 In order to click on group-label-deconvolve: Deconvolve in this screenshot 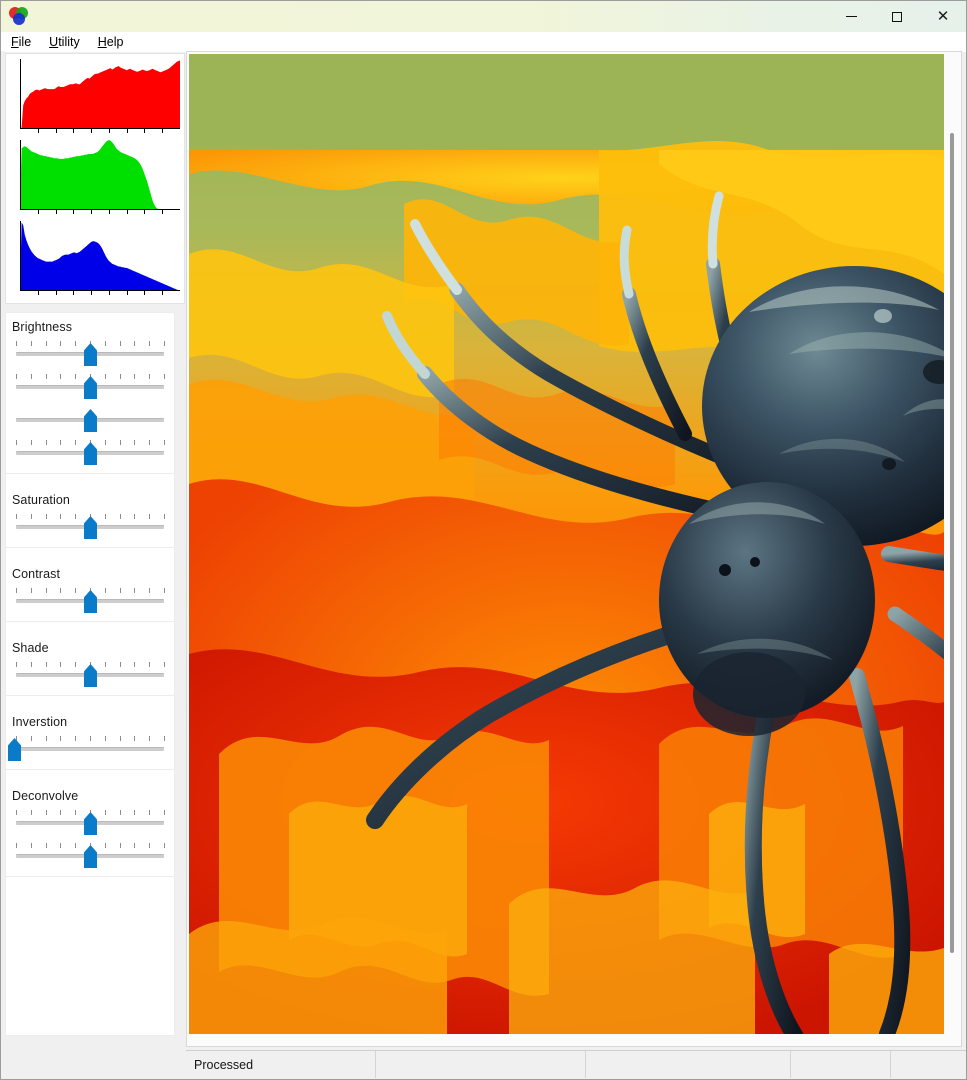, I will do `click(45, 796)`.